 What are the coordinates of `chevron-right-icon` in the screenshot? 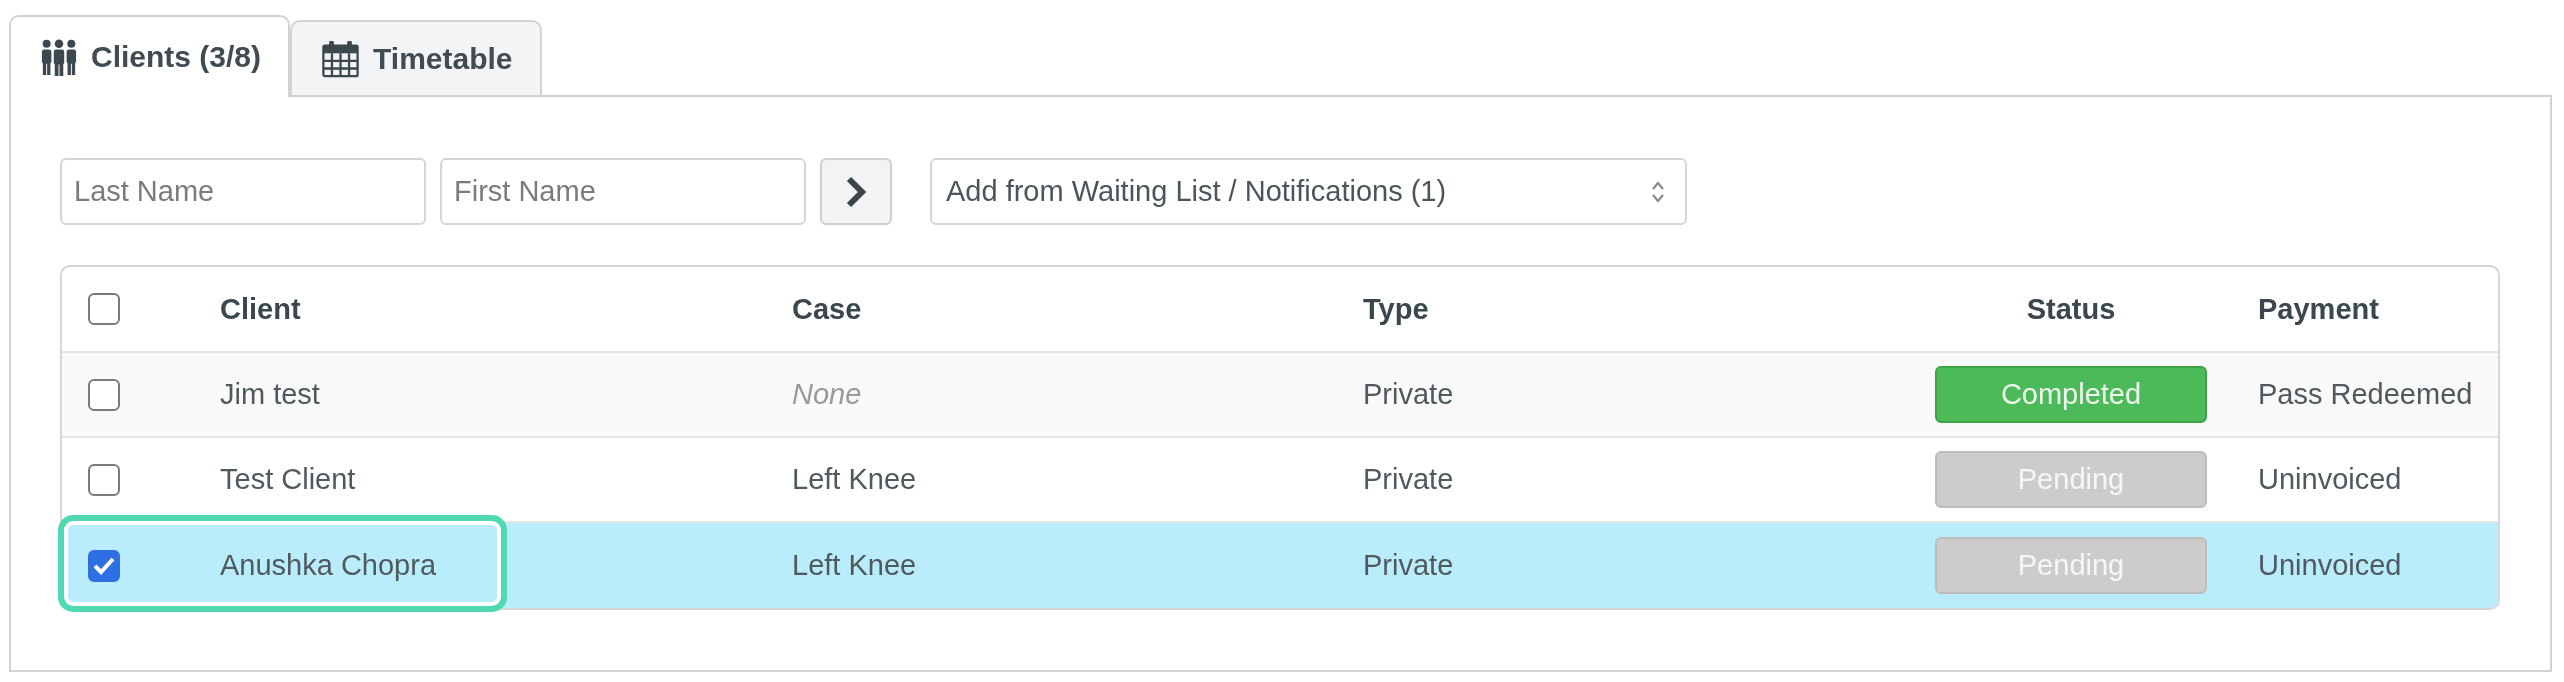 It's located at (856, 191).